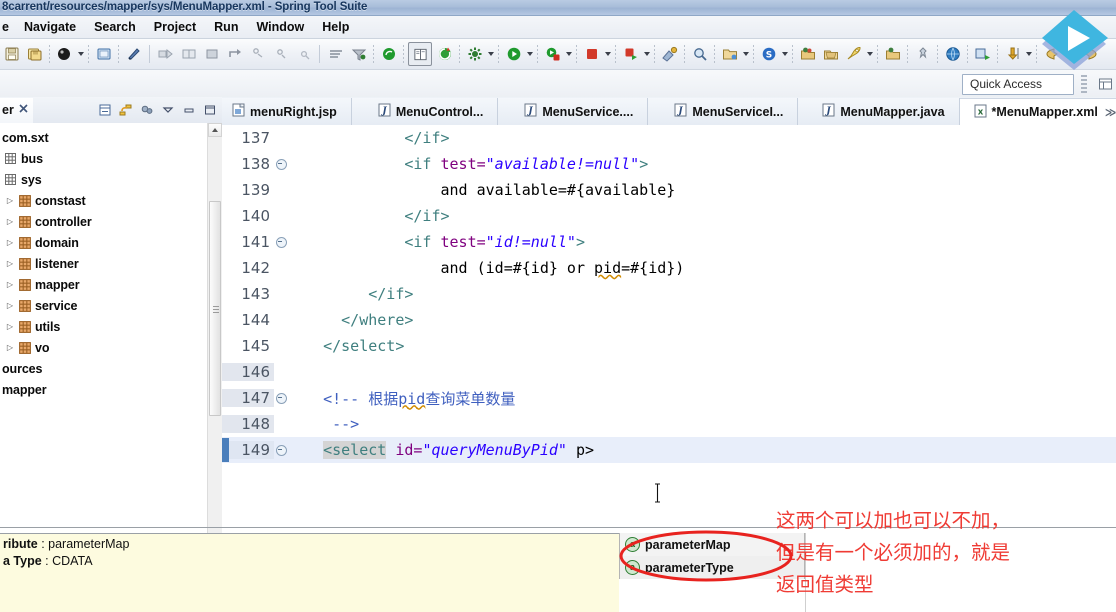 The width and height of the screenshot is (1116, 612). What do you see at coordinates (226, 27) in the screenshot?
I see `menu-item-run: Run` at bounding box center [226, 27].